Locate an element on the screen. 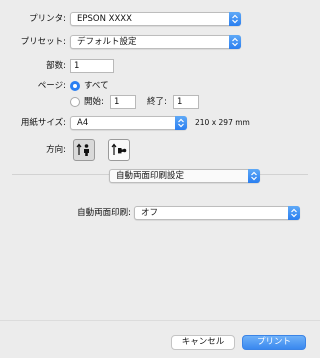 Image resolution: width=320 pixels, height=358 pixels. printer-value: EPSON XXXX is located at coordinates (104, 19).